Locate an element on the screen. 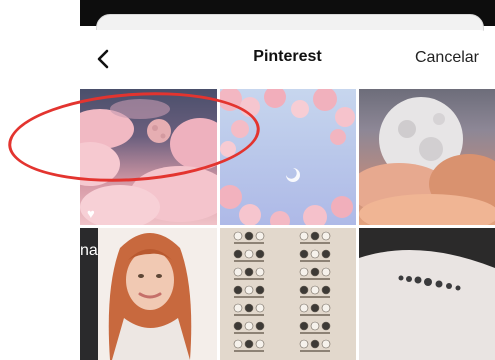  image-tile-full-moon is located at coordinates (427, 157).